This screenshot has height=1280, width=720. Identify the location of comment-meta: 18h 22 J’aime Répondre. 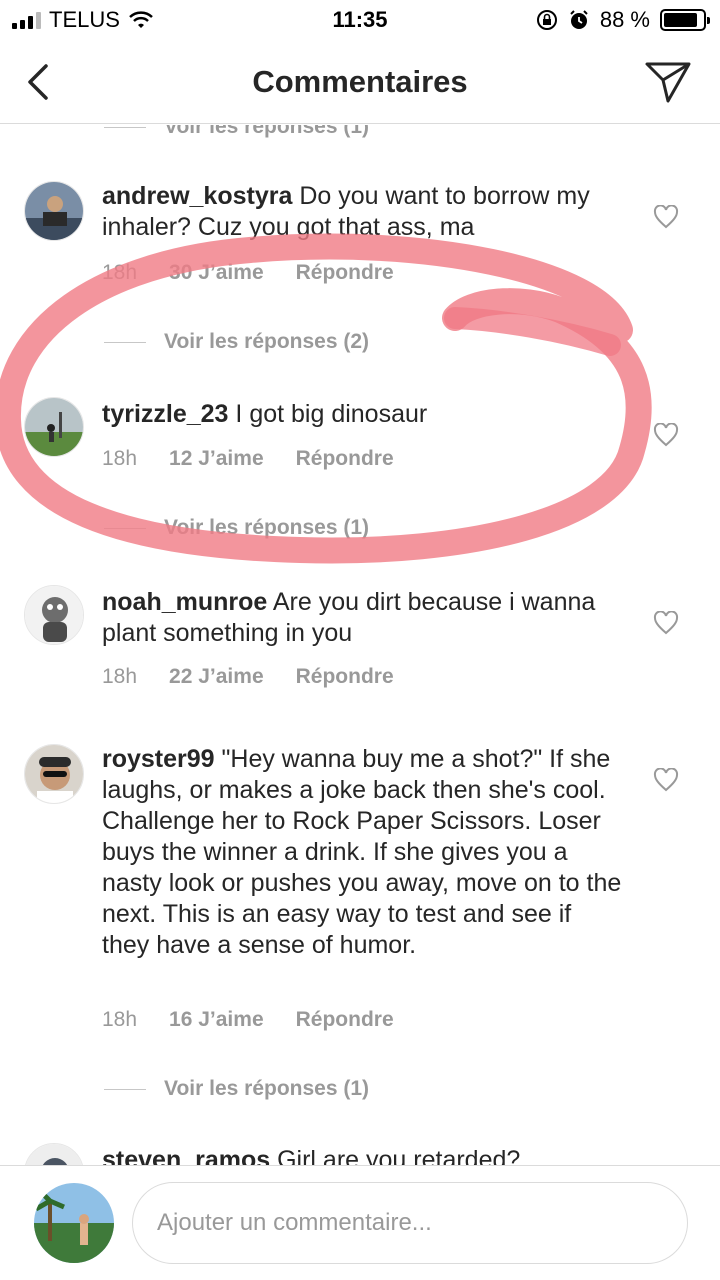
(264, 677).